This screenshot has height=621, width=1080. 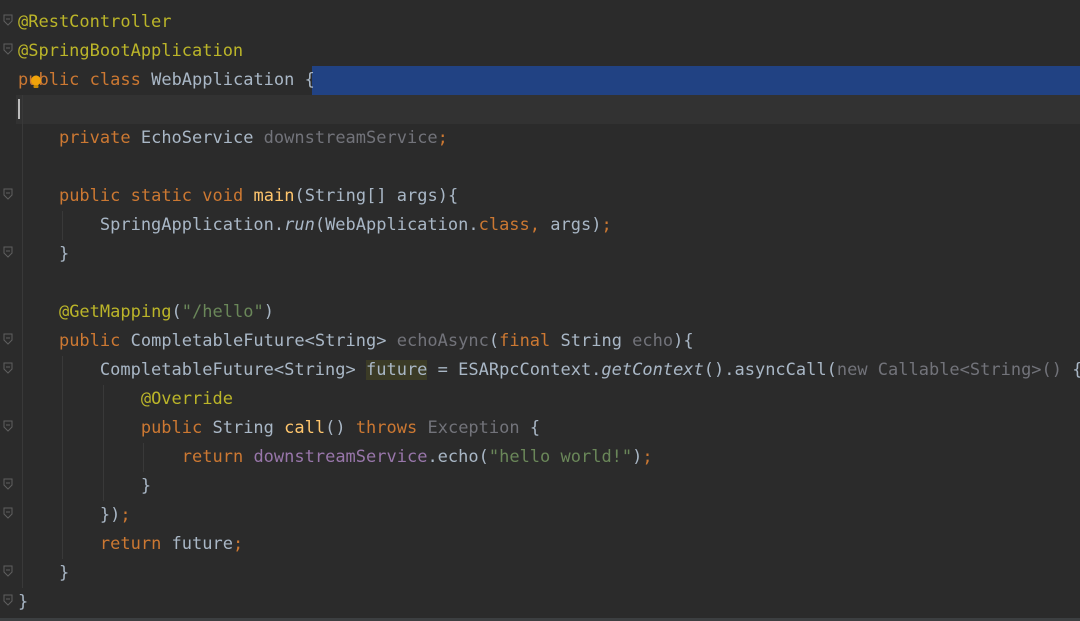 What do you see at coordinates (652, 370) in the screenshot?
I see `code-token: getContext` at bounding box center [652, 370].